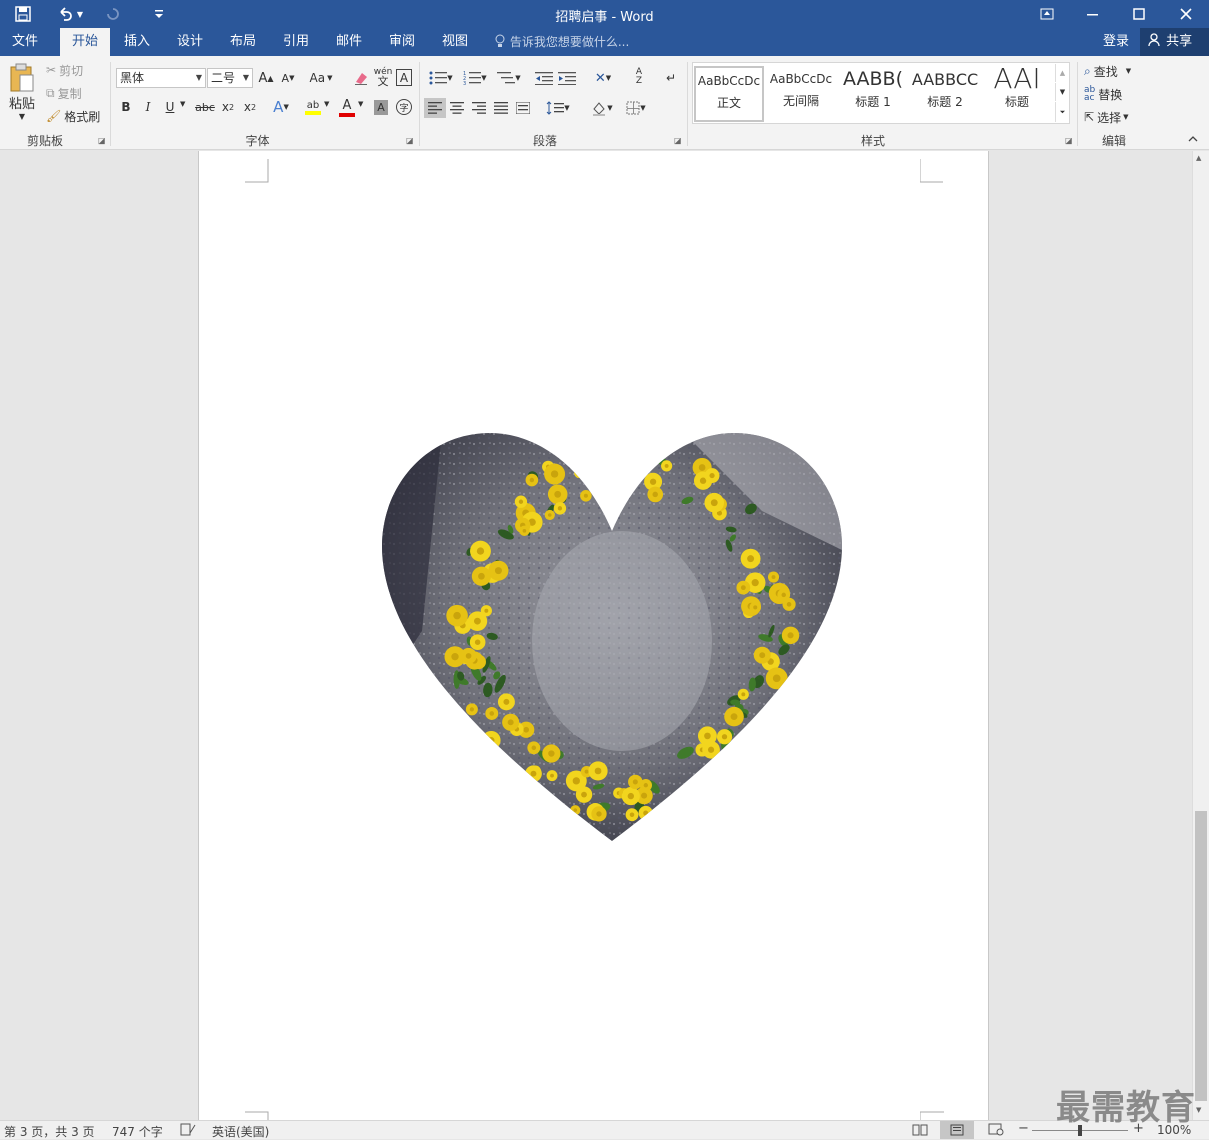 This screenshot has height=1140, width=1209. I want to click on line-spacing-icon: ▼, so click(558, 108).